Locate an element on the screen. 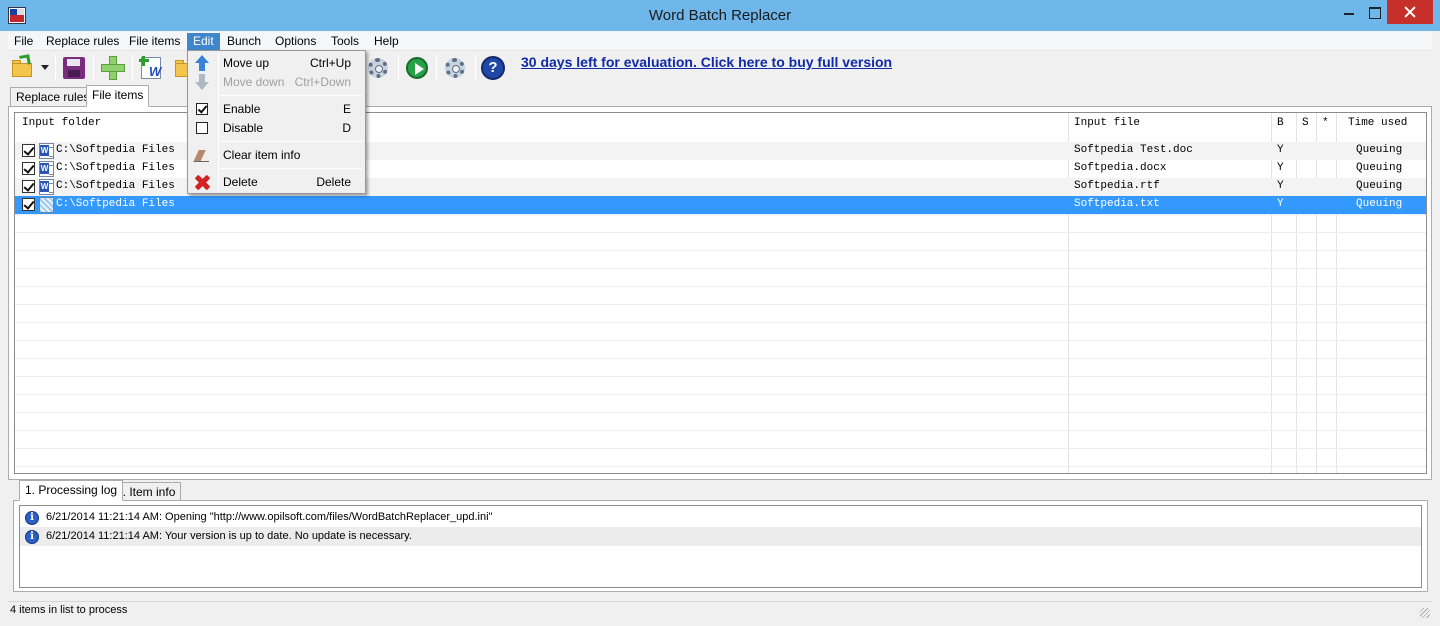  options-gear-icon is located at coordinates (455, 68).